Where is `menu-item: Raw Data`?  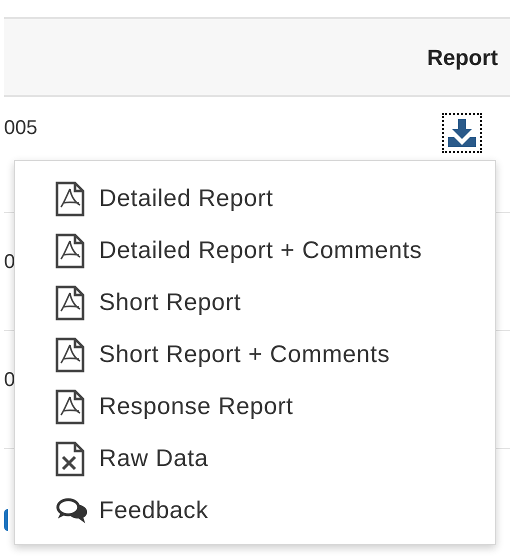
menu-item: Raw Data is located at coordinates (275, 459).